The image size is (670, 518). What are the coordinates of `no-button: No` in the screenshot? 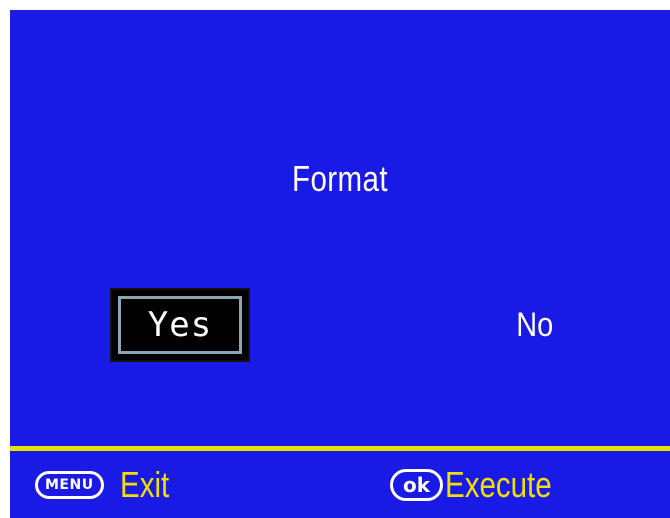 It's located at (535, 325).